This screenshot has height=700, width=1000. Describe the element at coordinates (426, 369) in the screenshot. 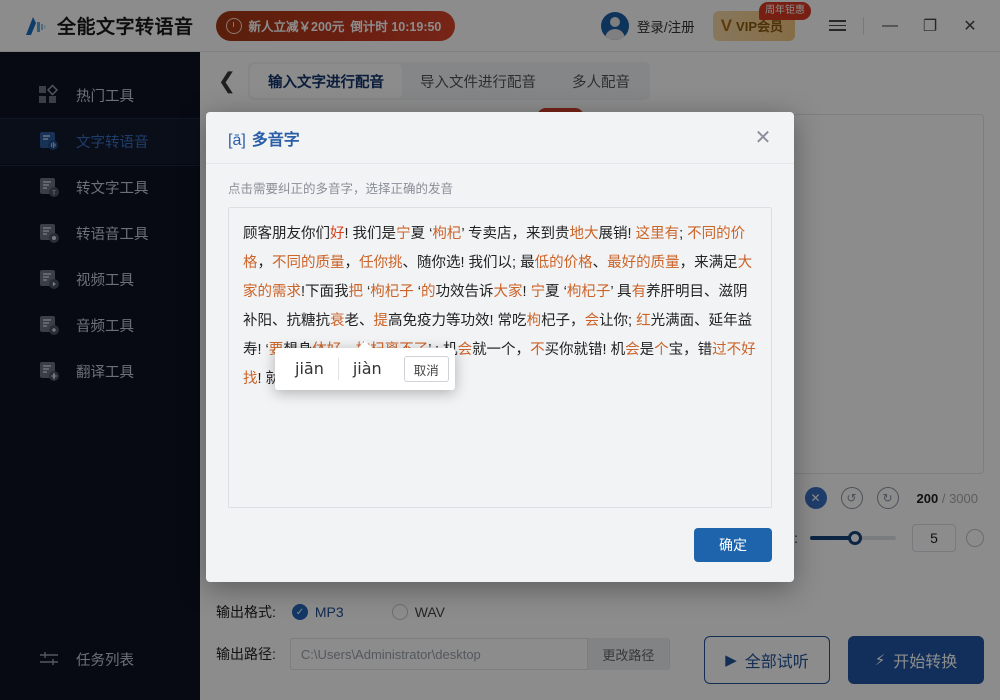

I see `cancel-button: 取消` at that location.